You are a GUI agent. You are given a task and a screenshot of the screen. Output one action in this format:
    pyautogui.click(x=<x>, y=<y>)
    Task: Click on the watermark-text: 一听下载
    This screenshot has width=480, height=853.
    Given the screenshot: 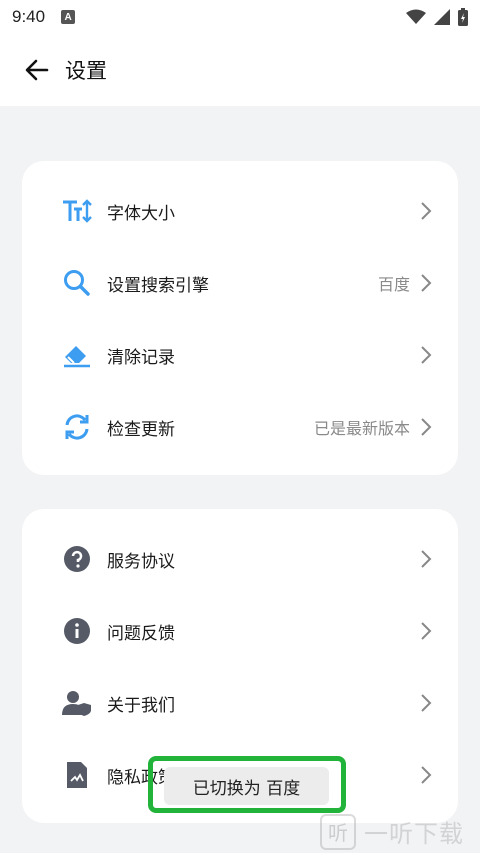 What is the action you would take?
    pyautogui.click(x=414, y=834)
    